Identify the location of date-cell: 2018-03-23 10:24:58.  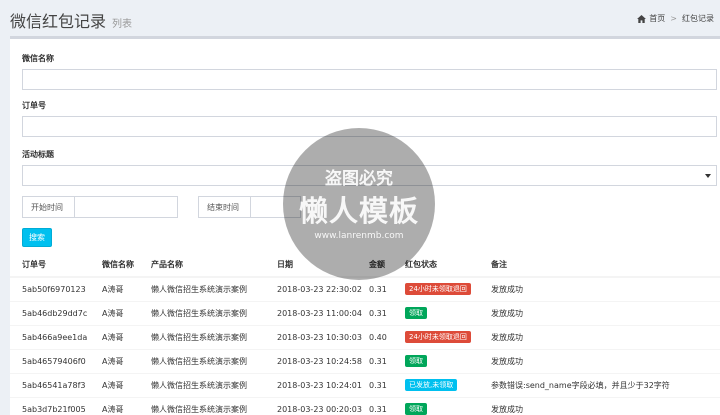
(314, 360).